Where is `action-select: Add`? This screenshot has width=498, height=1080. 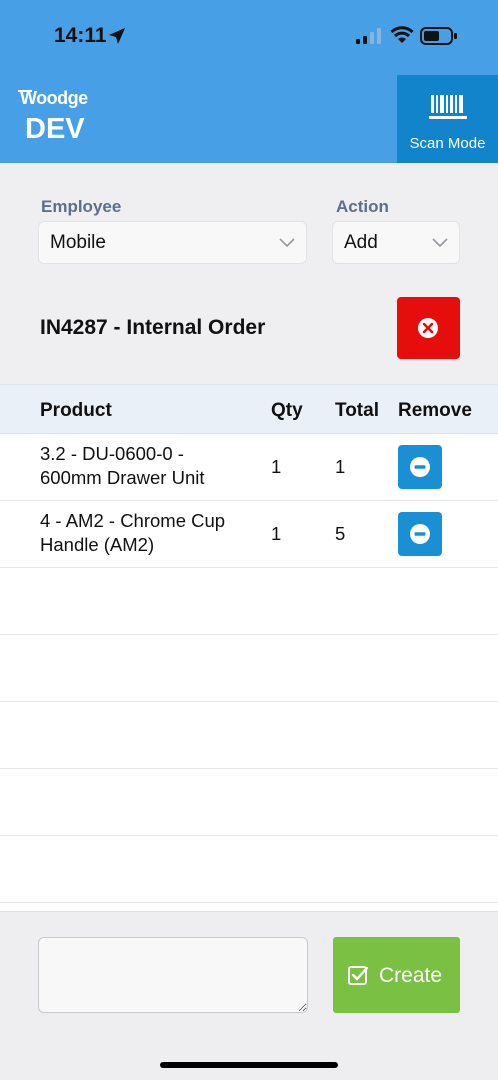
action-select: Add is located at coordinates (396, 242).